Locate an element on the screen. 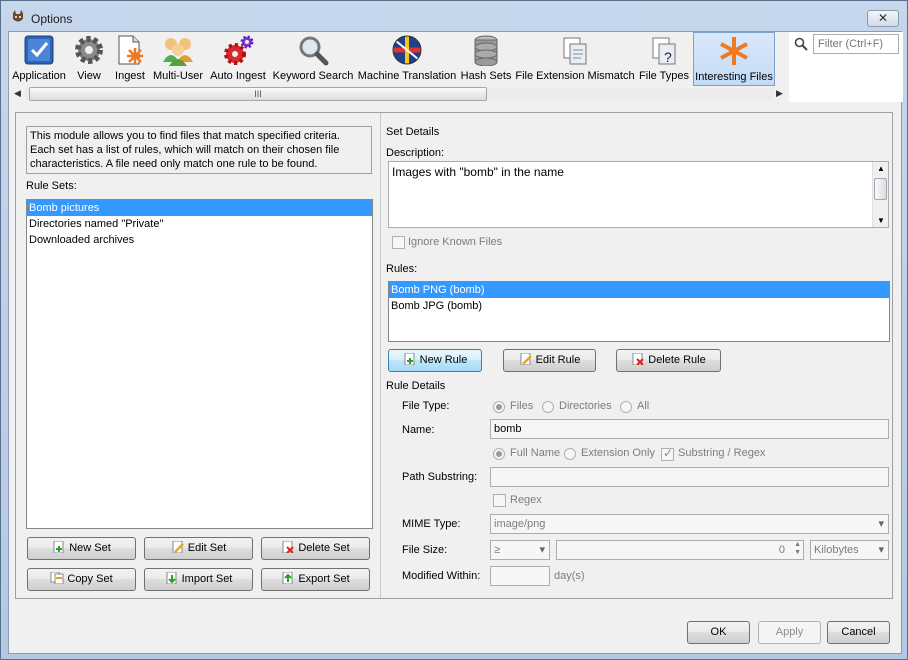  rules-label: Rules: is located at coordinates (402, 269).